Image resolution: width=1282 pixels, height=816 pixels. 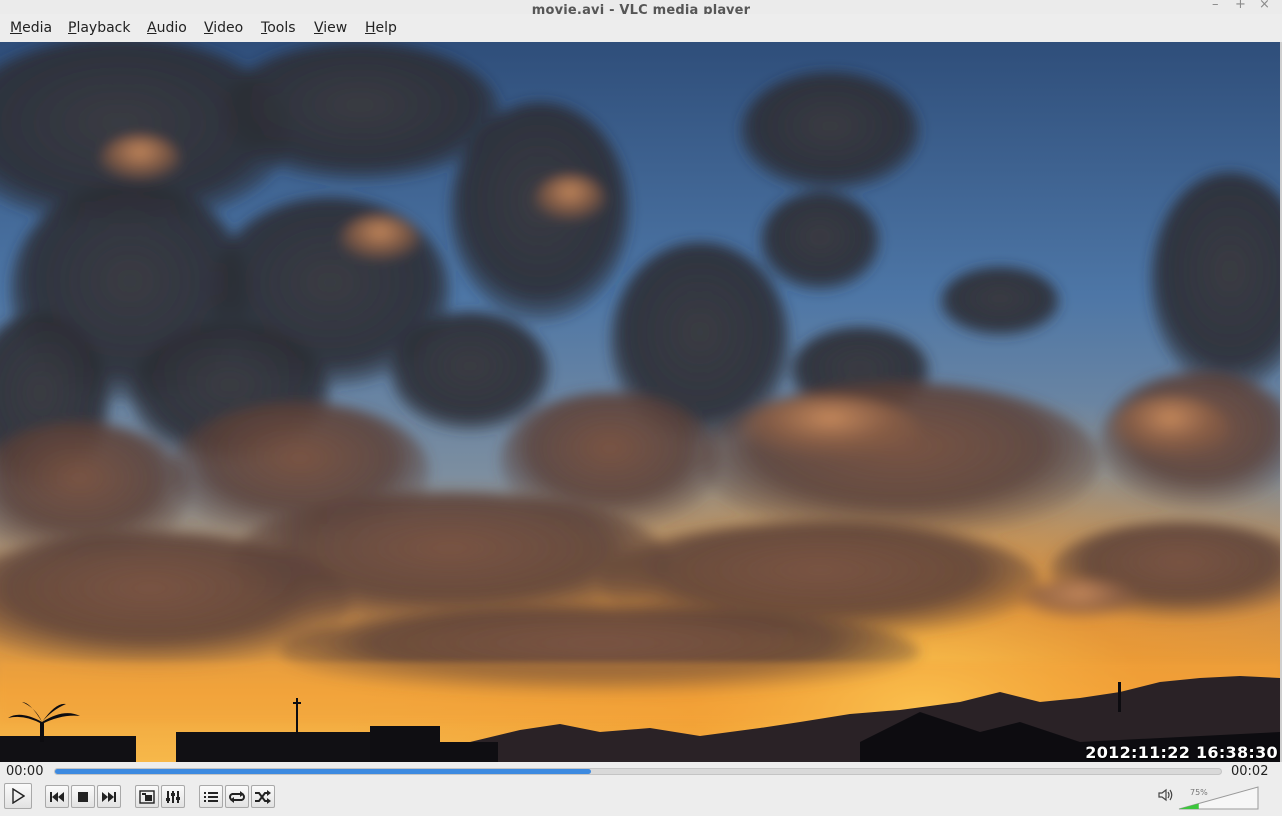 What do you see at coordinates (37, 28) in the screenshot?
I see `menu-media-label: edia` at bounding box center [37, 28].